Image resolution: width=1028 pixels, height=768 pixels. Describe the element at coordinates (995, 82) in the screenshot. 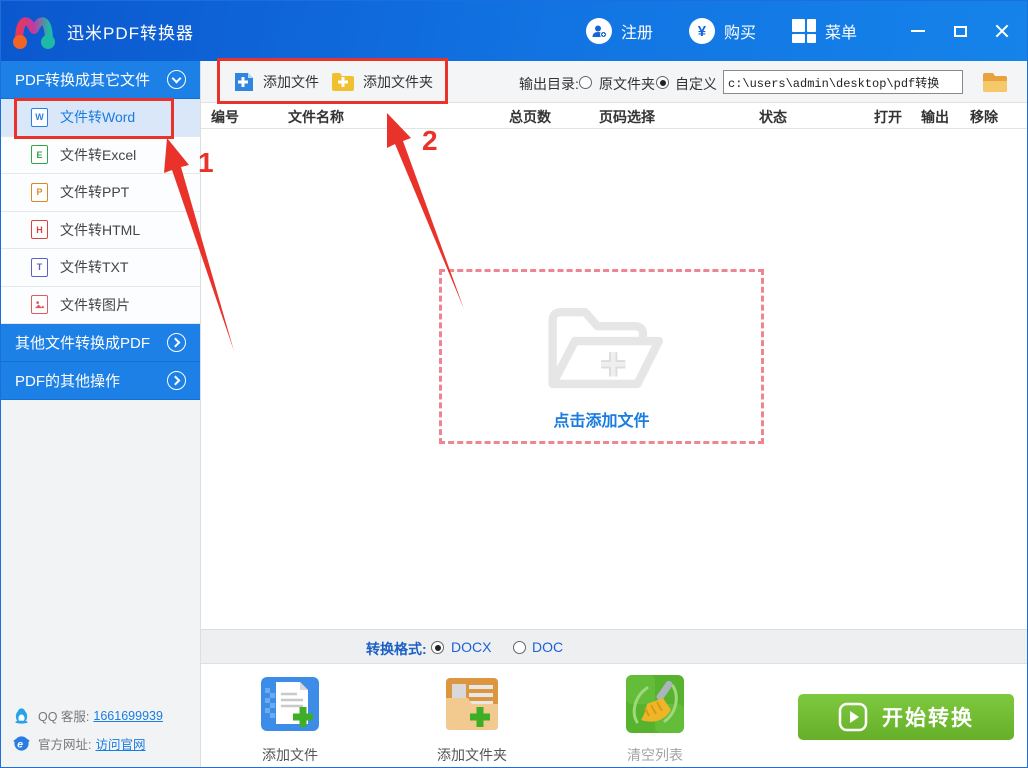

I see `browse-folder-button` at that location.